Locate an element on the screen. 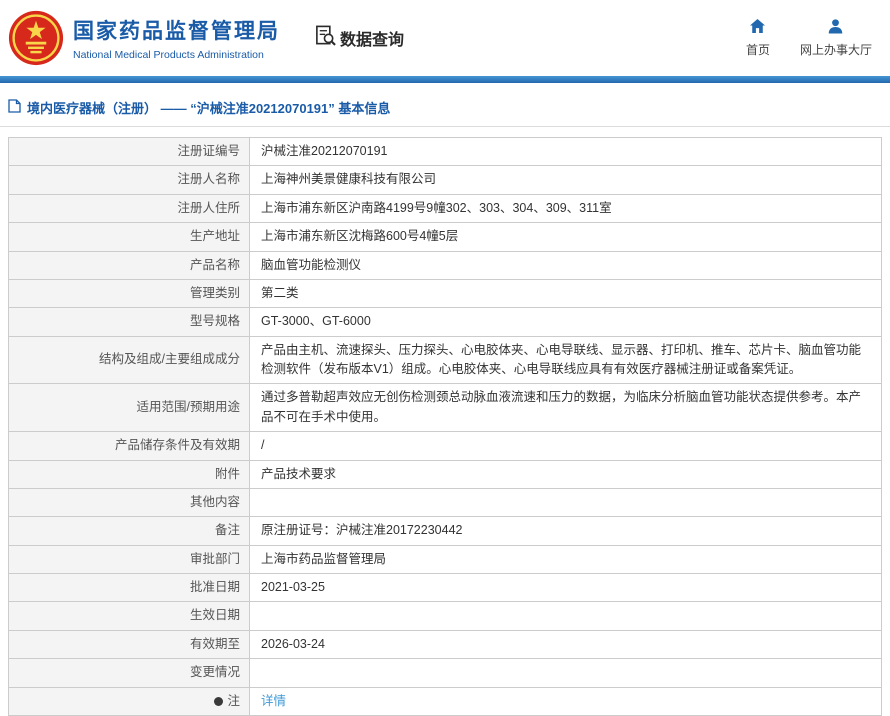 The width and height of the screenshot is (890, 716). header-divider-bar is located at coordinates (445, 79).